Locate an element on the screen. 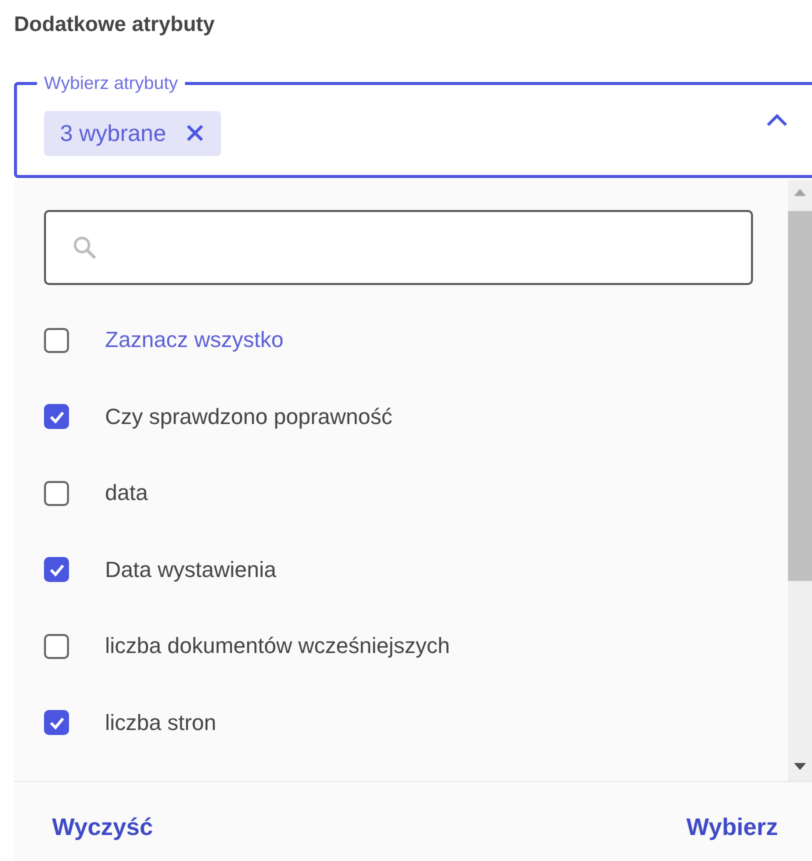  confirm-button: Wybierz is located at coordinates (732, 828).